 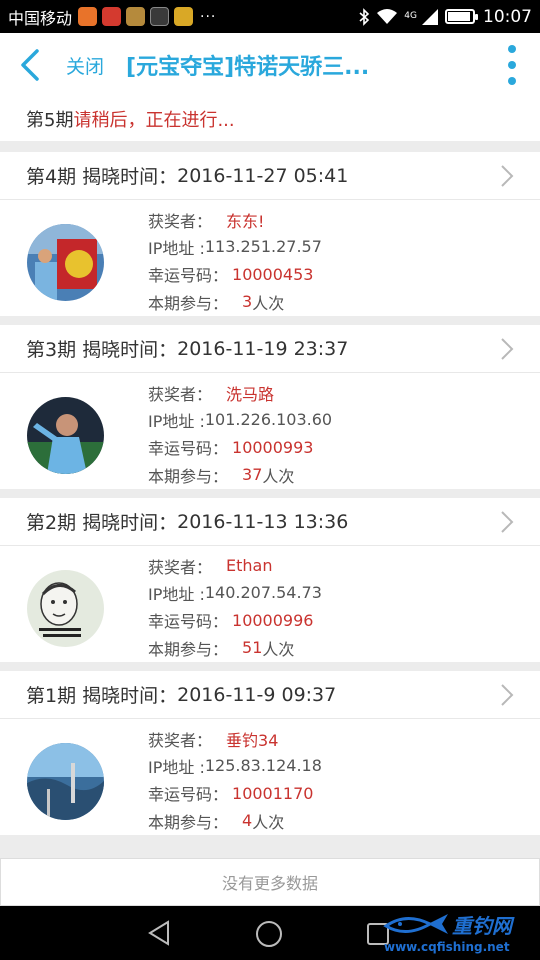 What do you see at coordinates (415, 924) in the screenshot?
I see `fish-logo-icon` at bounding box center [415, 924].